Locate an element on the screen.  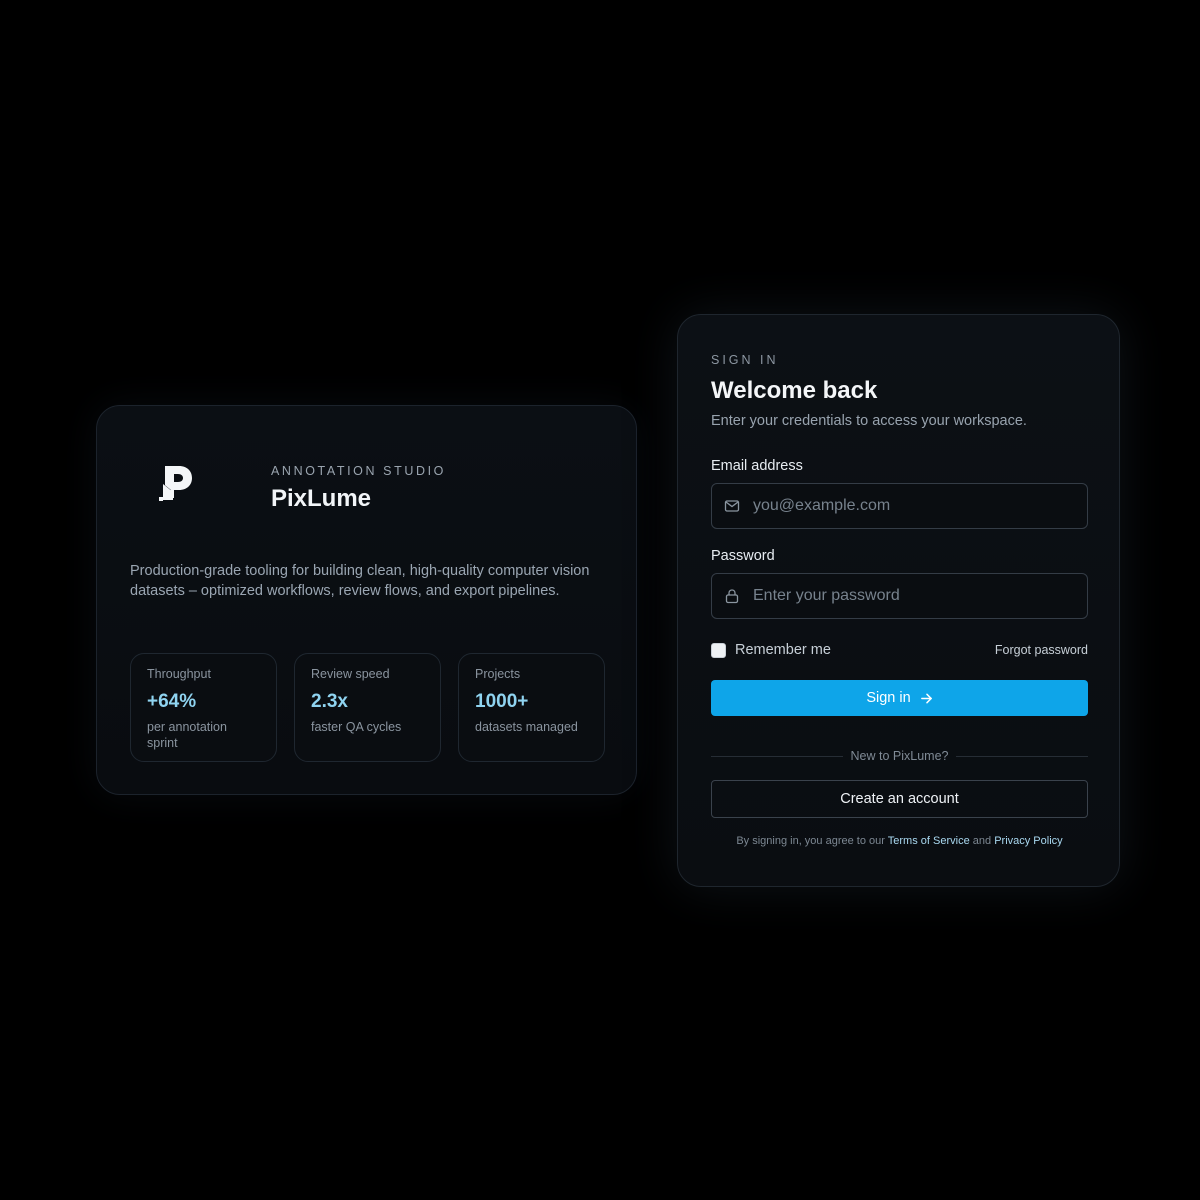
divider: New to PixLume? is located at coordinates (899, 756).